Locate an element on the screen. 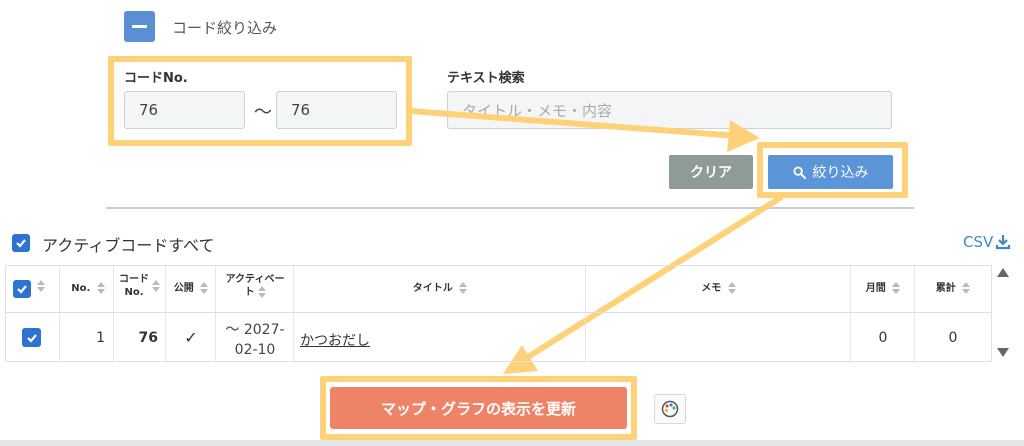  download-icon is located at coordinates (1003, 242).